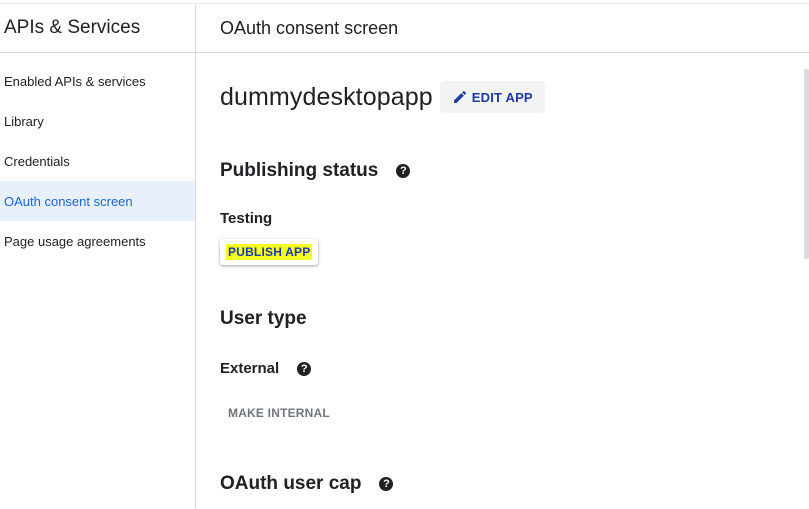 The image size is (809, 509). I want to click on user-type-value: External, so click(250, 368).